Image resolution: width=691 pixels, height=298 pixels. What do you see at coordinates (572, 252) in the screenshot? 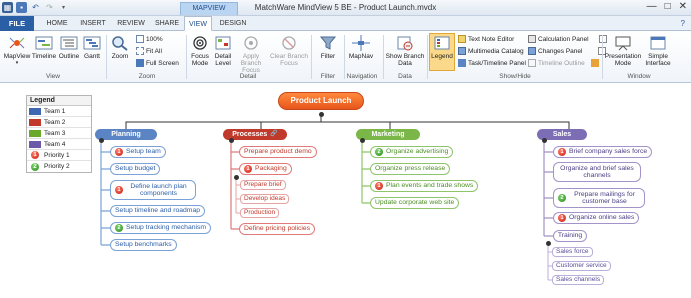
I see `topic-sales-force: Sales force` at bounding box center [572, 252].